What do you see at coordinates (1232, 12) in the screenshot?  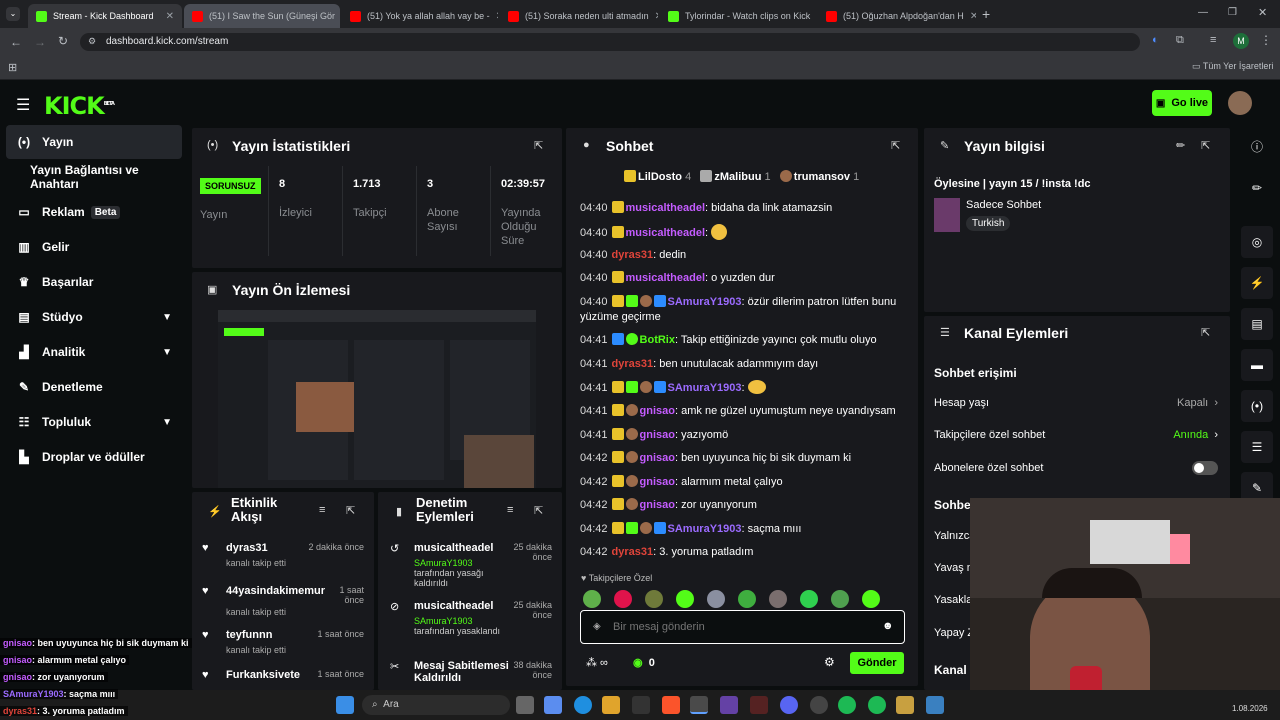 I see `maximize-button: ❐` at bounding box center [1232, 12].